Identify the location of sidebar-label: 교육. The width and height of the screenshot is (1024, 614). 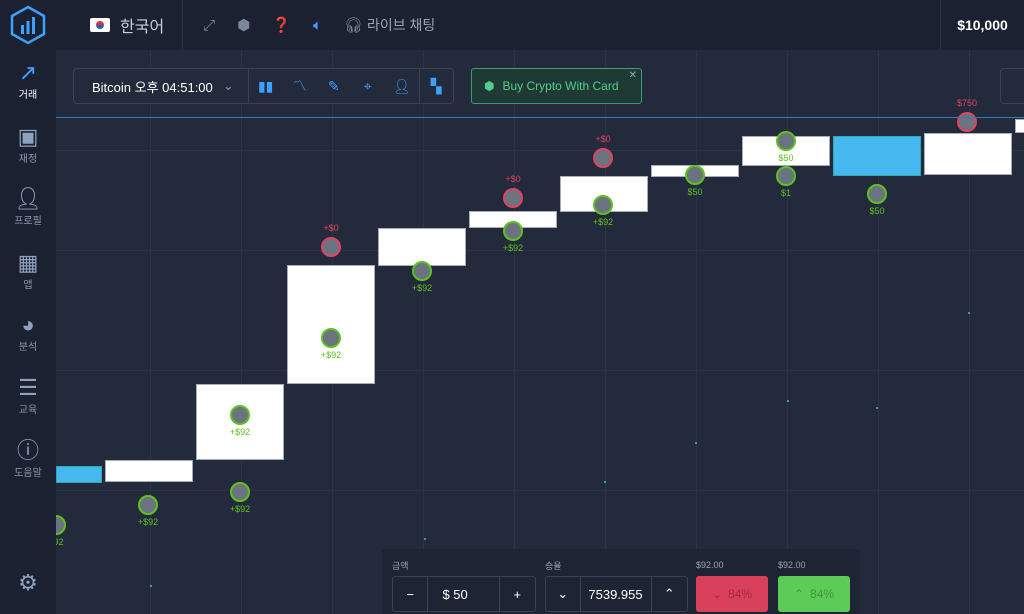
(28, 410).